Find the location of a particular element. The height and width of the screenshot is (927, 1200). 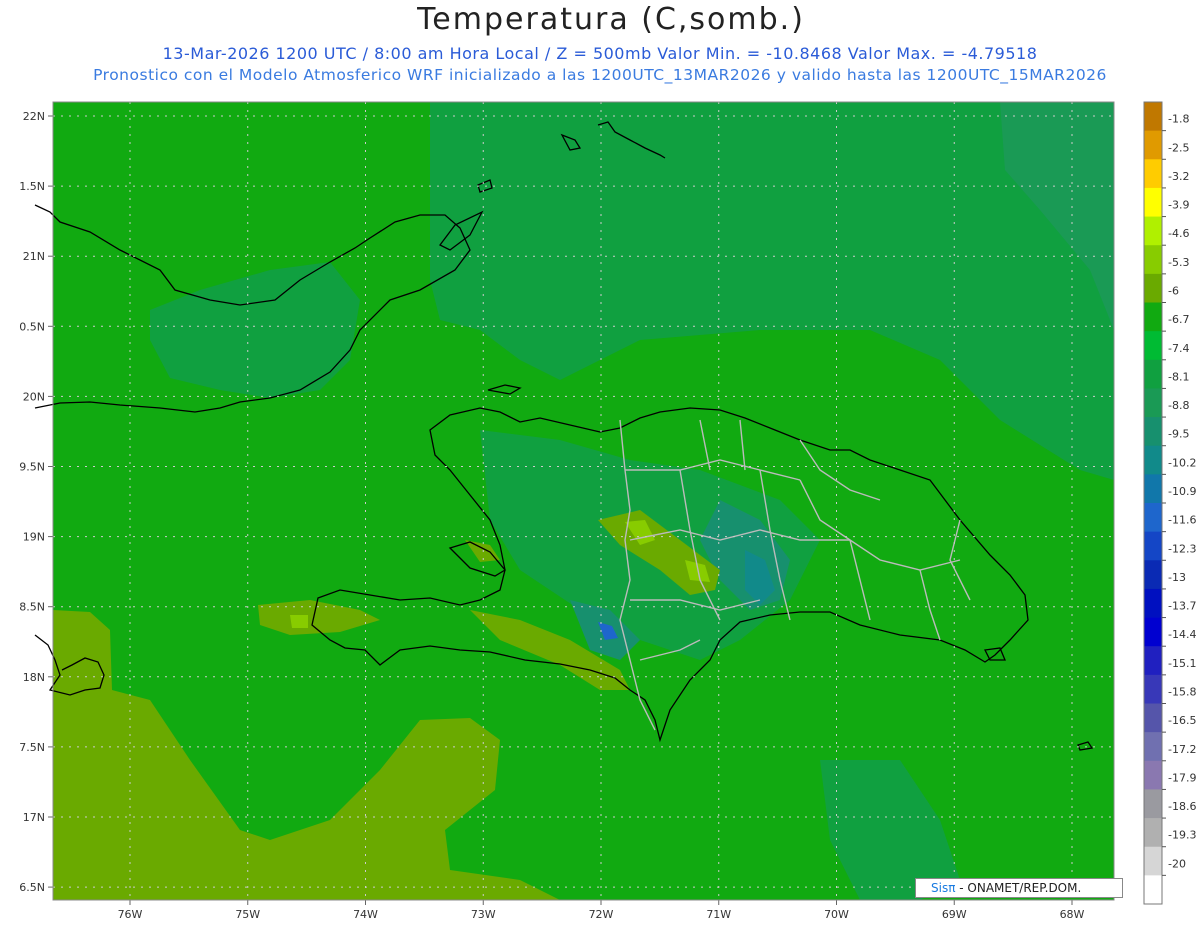

sispi-logo: Sisπ is located at coordinates (943, 888).